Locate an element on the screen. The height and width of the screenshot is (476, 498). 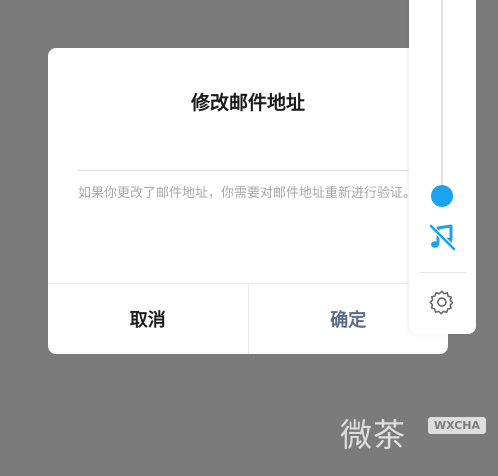
gear-icon is located at coordinates (442, 302).